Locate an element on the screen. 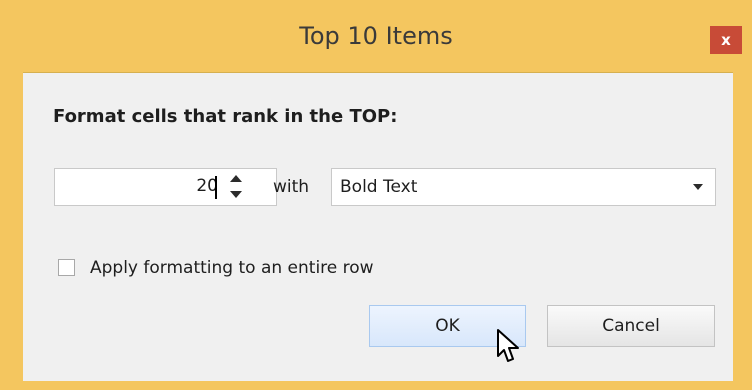 This screenshot has height=390, width=752. dropdown-arrow-icon is located at coordinates (698, 187).